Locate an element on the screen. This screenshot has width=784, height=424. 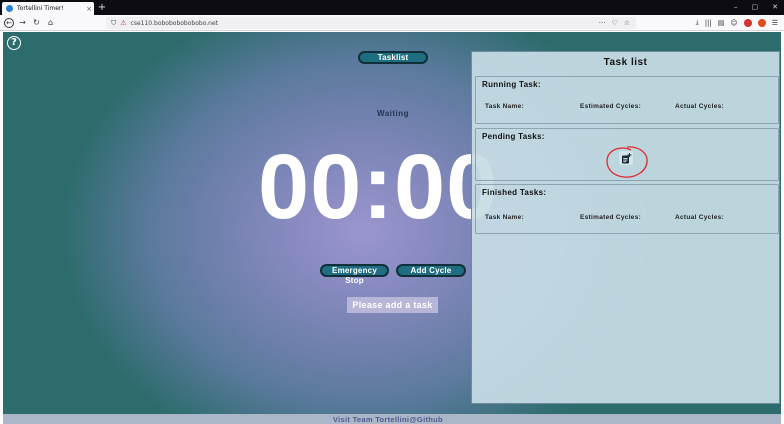
extension-stop-icon is located at coordinates (747, 22).